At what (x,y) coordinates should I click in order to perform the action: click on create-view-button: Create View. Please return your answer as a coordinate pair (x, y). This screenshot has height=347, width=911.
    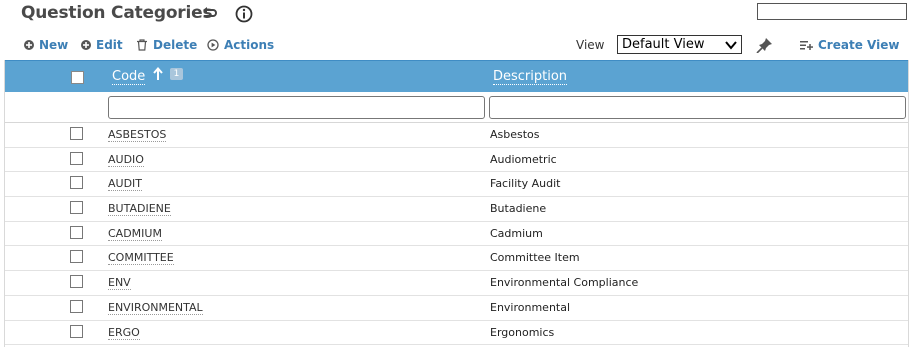
    Looking at the image, I should click on (849, 45).